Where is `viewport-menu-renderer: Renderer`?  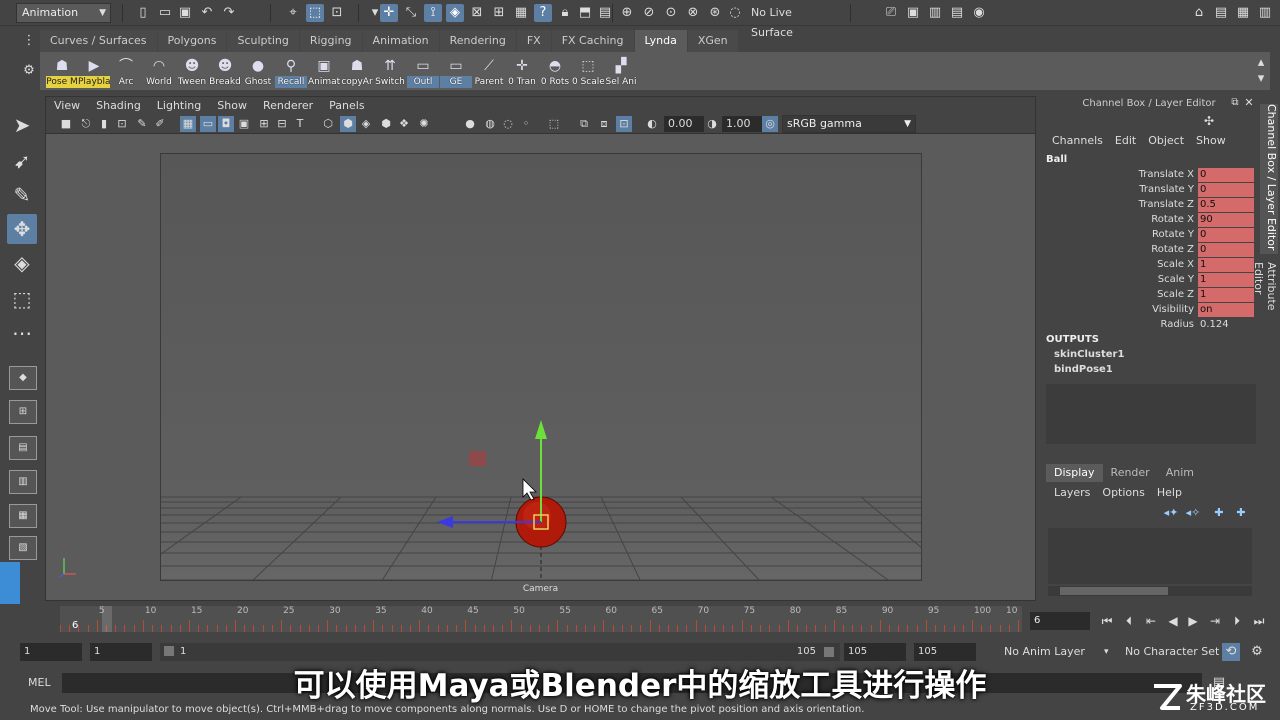
viewport-menu-renderer: Renderer is located at coordinates (288, 105).